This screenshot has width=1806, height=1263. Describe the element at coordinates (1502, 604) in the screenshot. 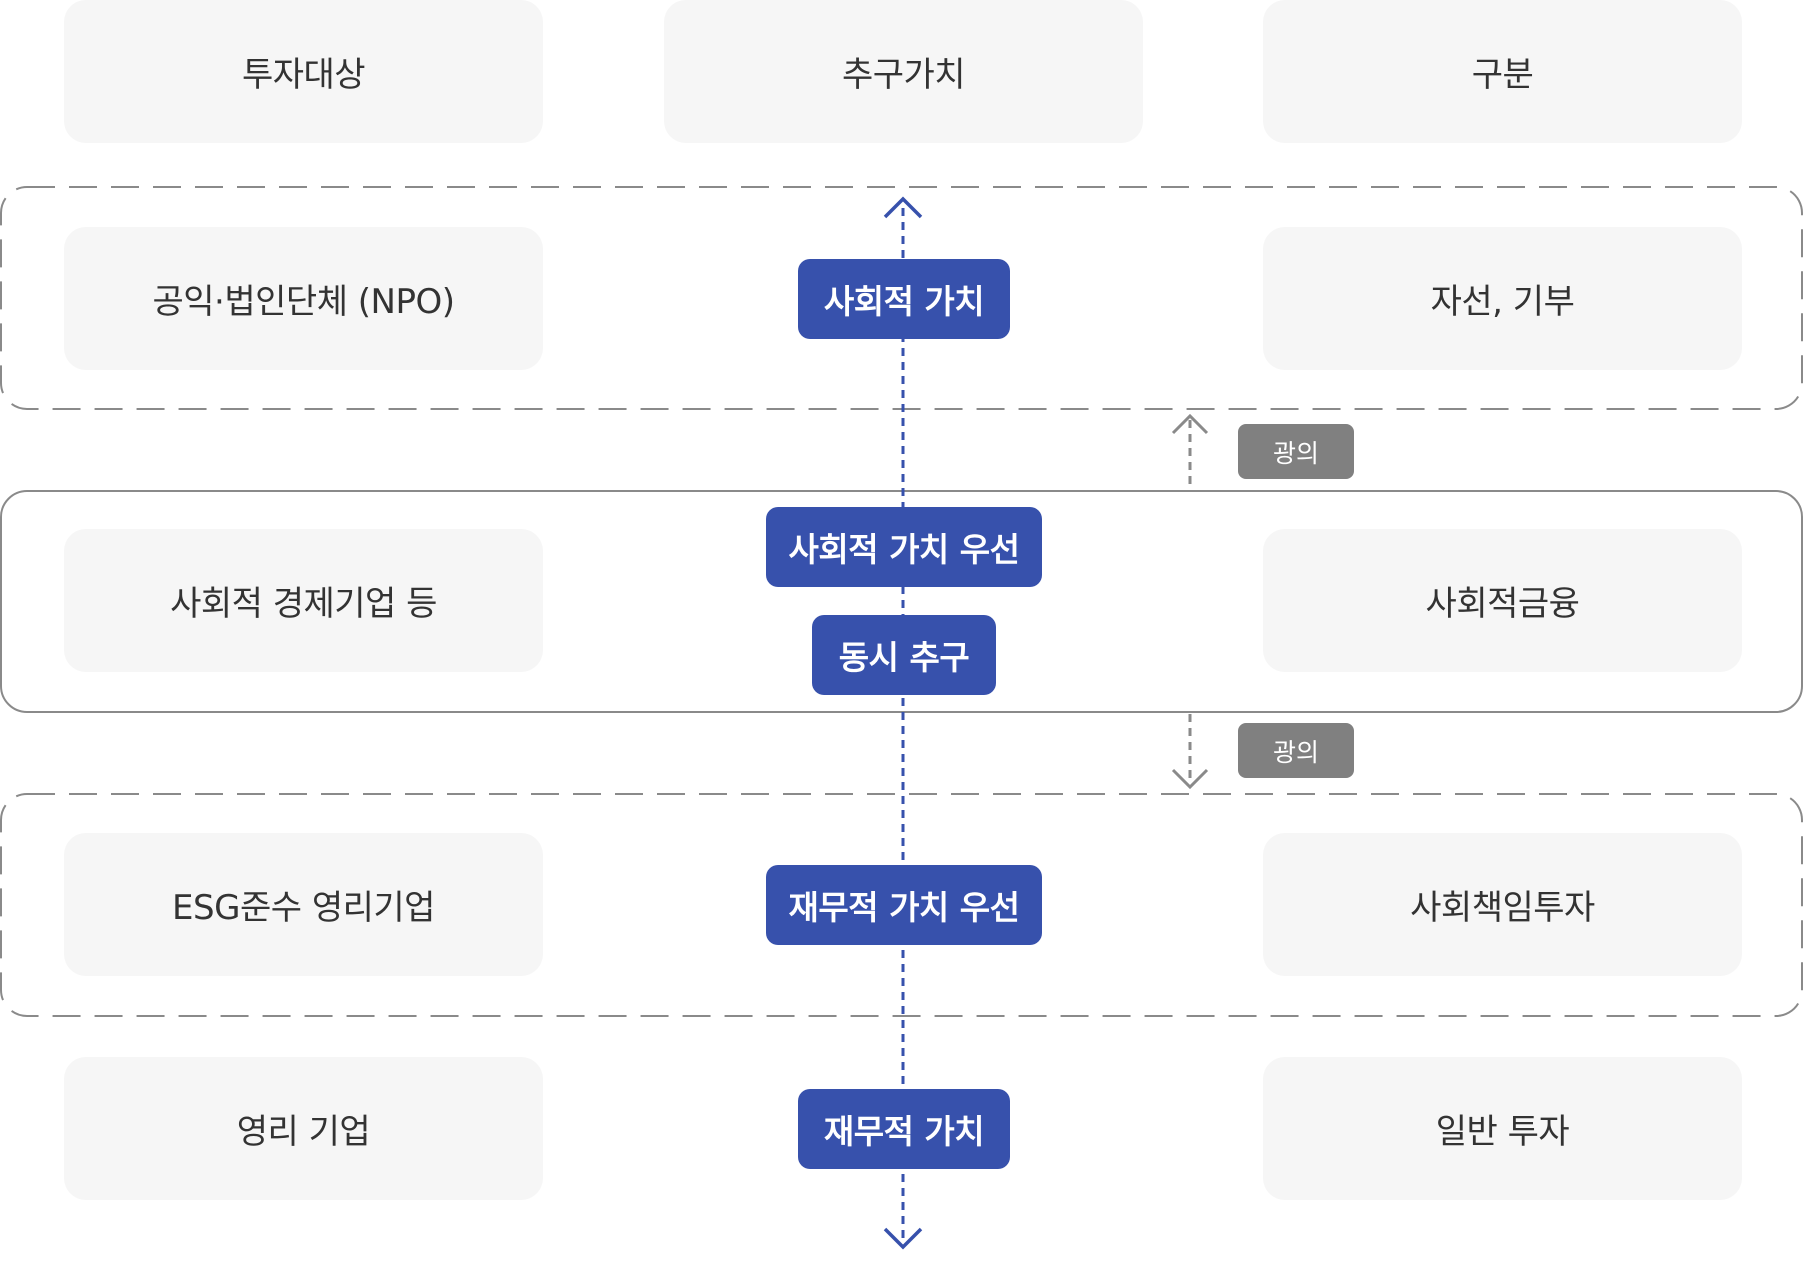

I see `category-social-finance-label: 사회적금융` at that location.